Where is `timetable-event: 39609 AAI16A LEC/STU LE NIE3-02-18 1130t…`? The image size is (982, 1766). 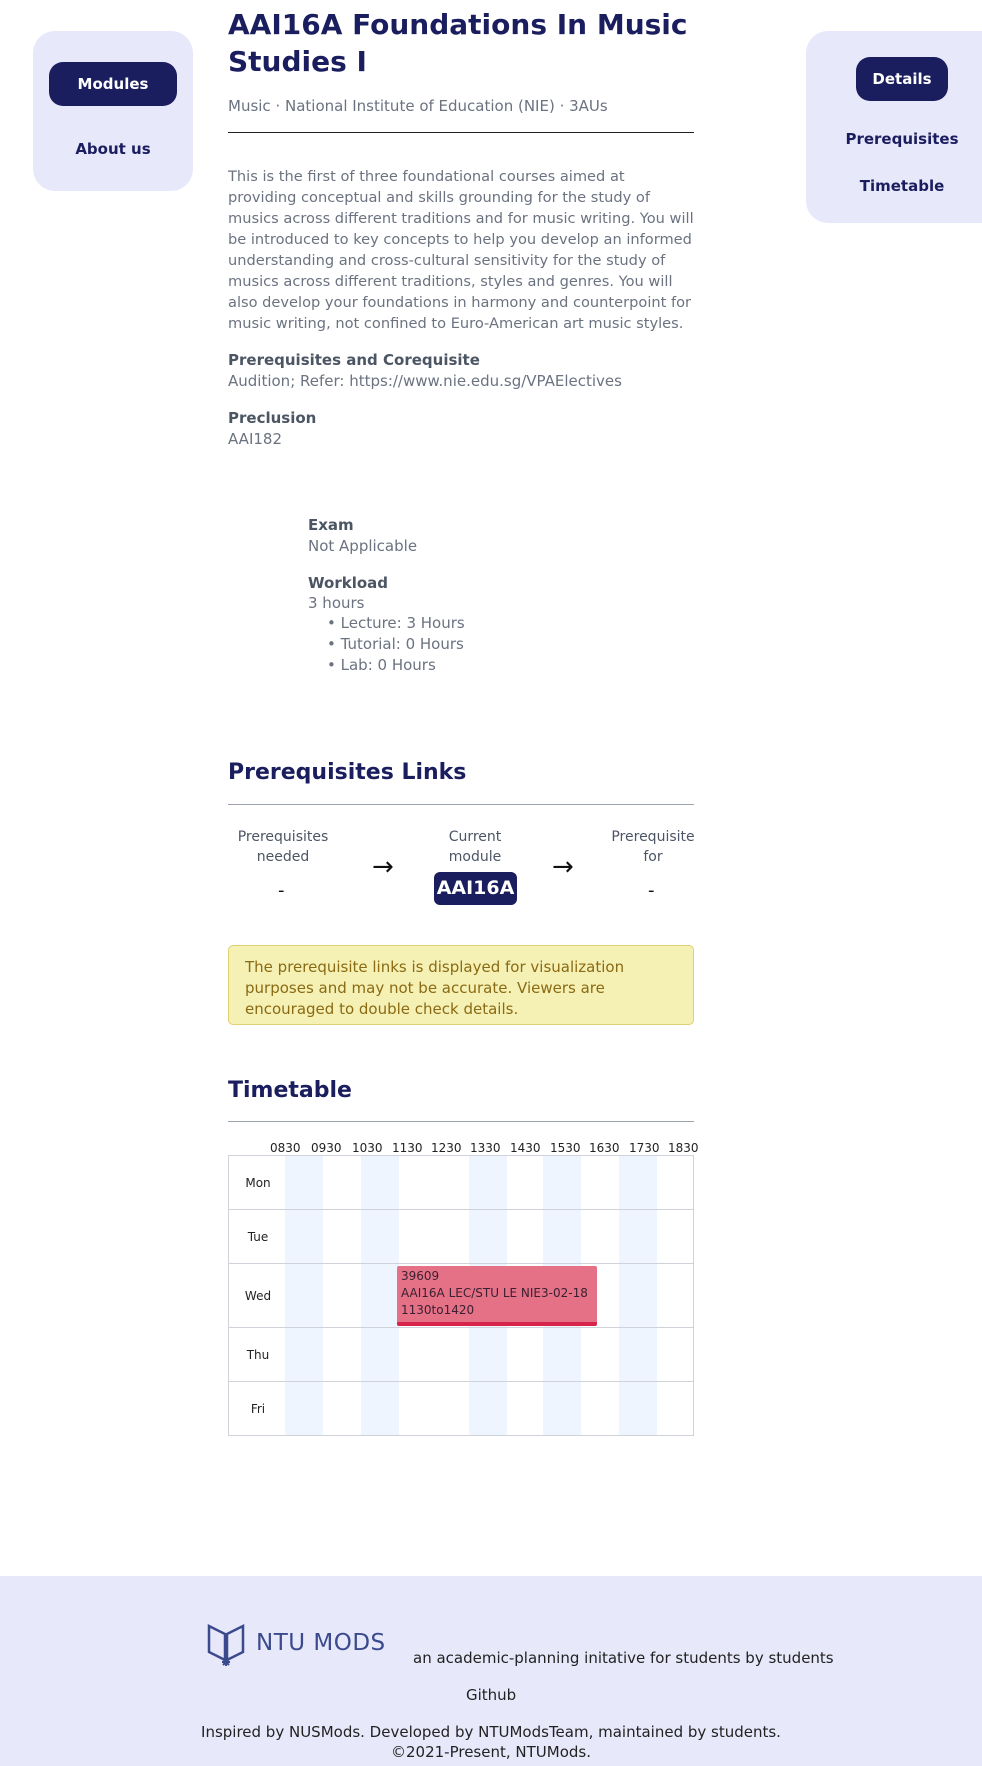 timetable-event: 39609 AAI16A LEC/STU LE NIE3-02-18 1130t… is located at coordinates (497, 1296).